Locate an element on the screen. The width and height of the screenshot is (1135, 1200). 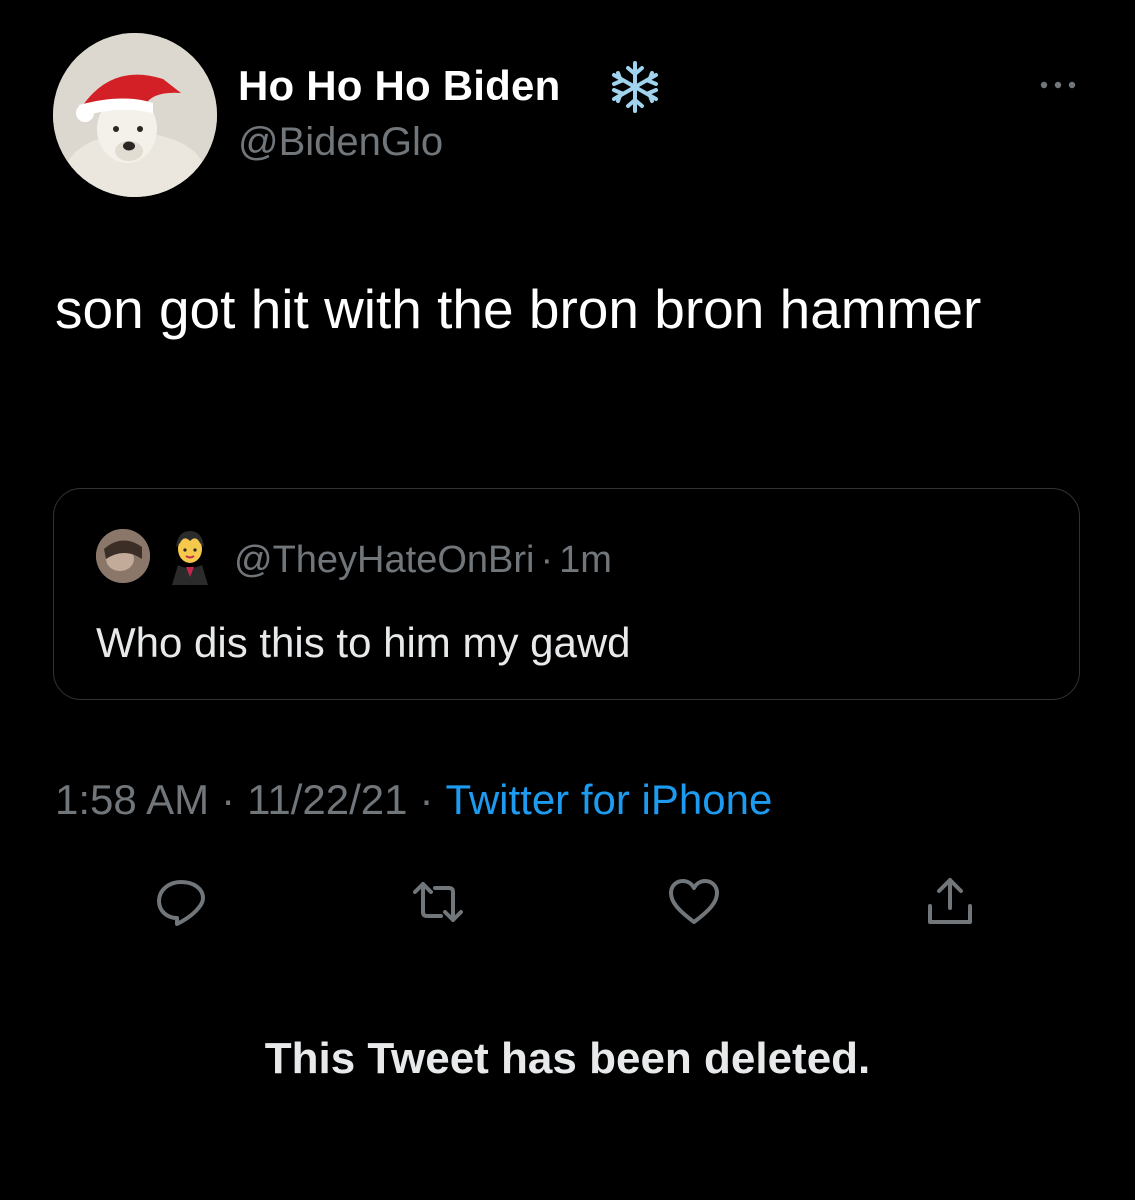
reply-button is located at coordinates (181, 902).